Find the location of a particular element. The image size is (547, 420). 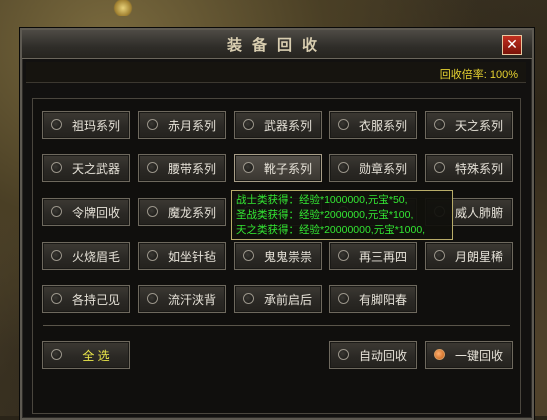

category-button: 各持己见 is located at coordinates (86, 299).